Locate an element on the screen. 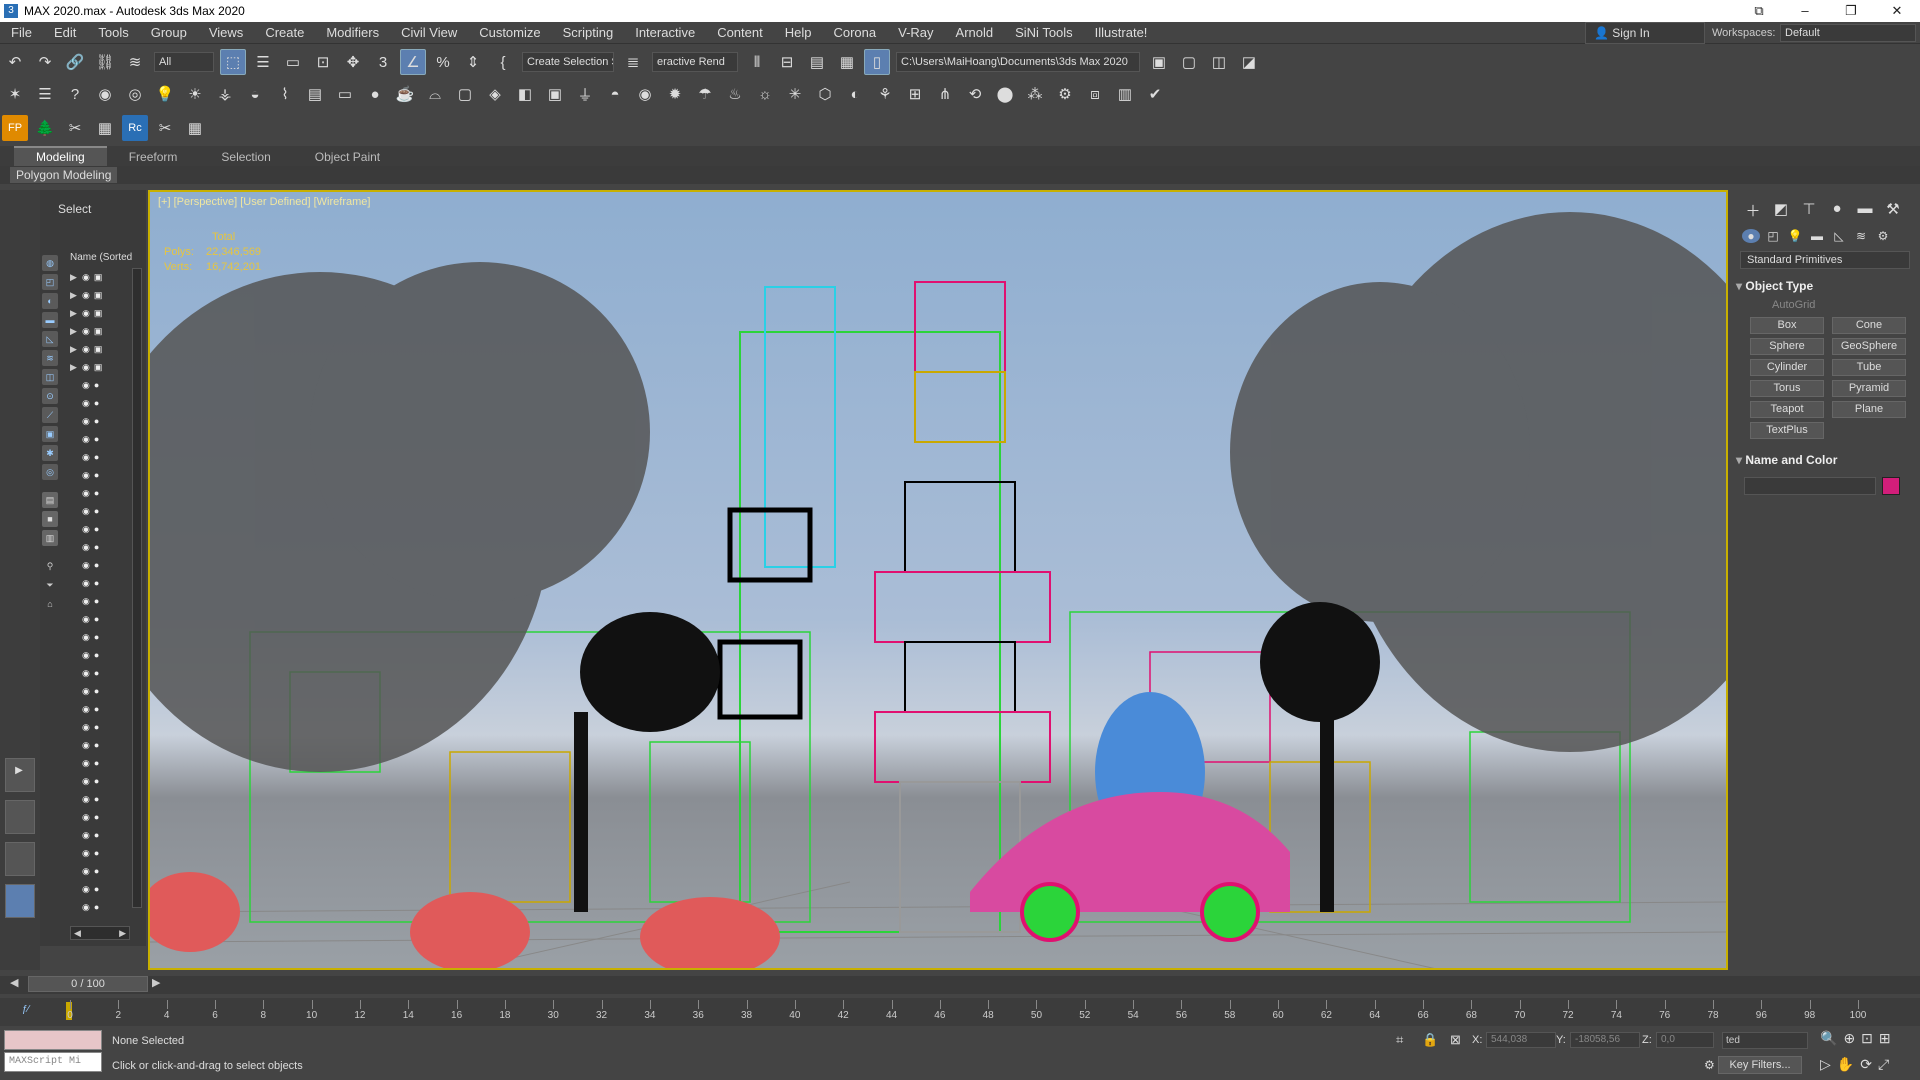 The image size is (1920, 1080). zoom-icon: 🔍 is located at coordinates (1828, 1038).